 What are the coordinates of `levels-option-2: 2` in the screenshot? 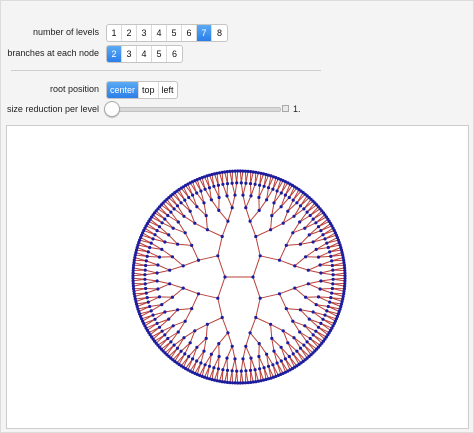 It's located at (129, 33).